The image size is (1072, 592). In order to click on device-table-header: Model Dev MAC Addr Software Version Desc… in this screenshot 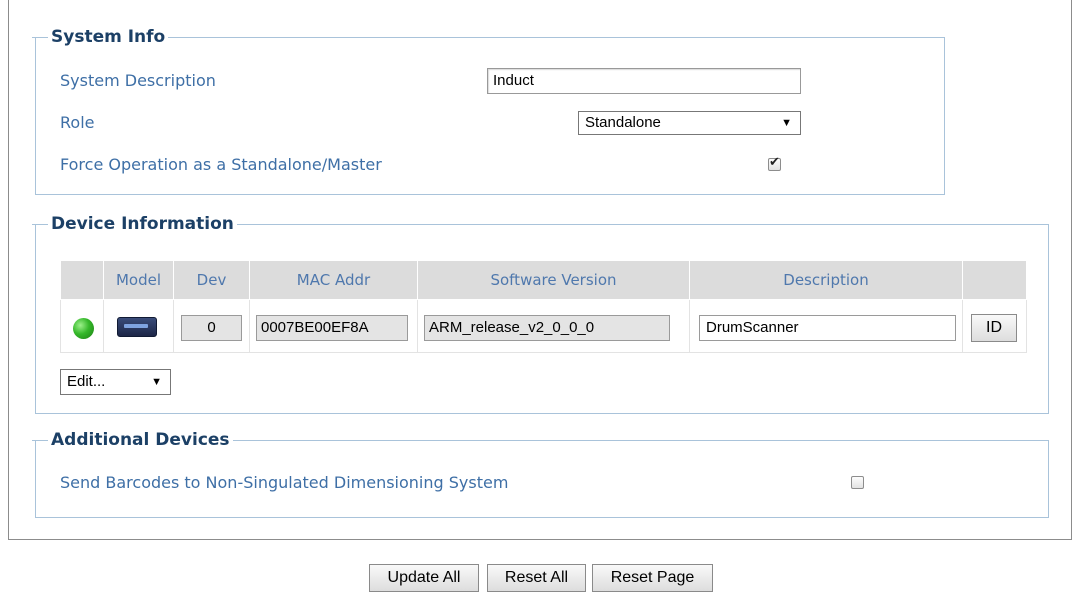, I will do `click(543, 280)`.